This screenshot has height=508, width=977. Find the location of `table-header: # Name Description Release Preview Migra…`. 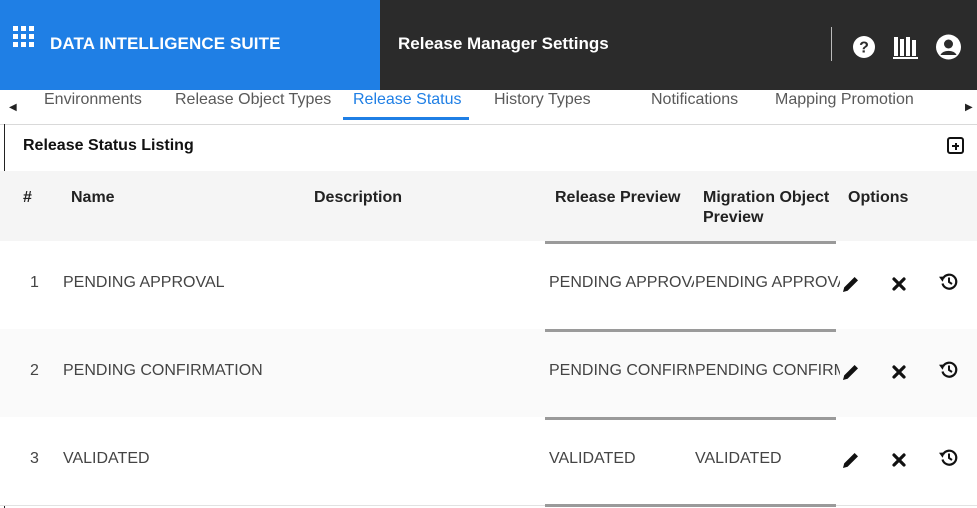

table-header: # Name Description Release Preview Migra… is located at coordinates (488, 206).